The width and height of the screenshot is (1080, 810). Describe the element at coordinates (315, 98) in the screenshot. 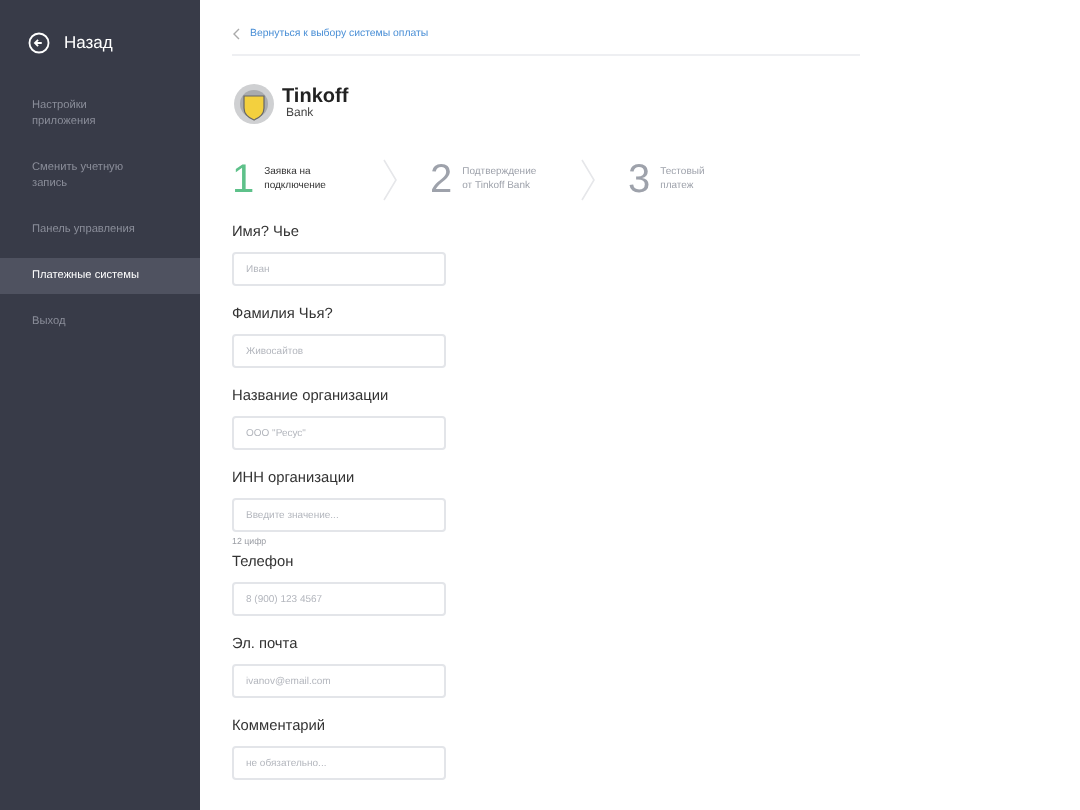

I see `logo-name: Tinkoff` at that location.